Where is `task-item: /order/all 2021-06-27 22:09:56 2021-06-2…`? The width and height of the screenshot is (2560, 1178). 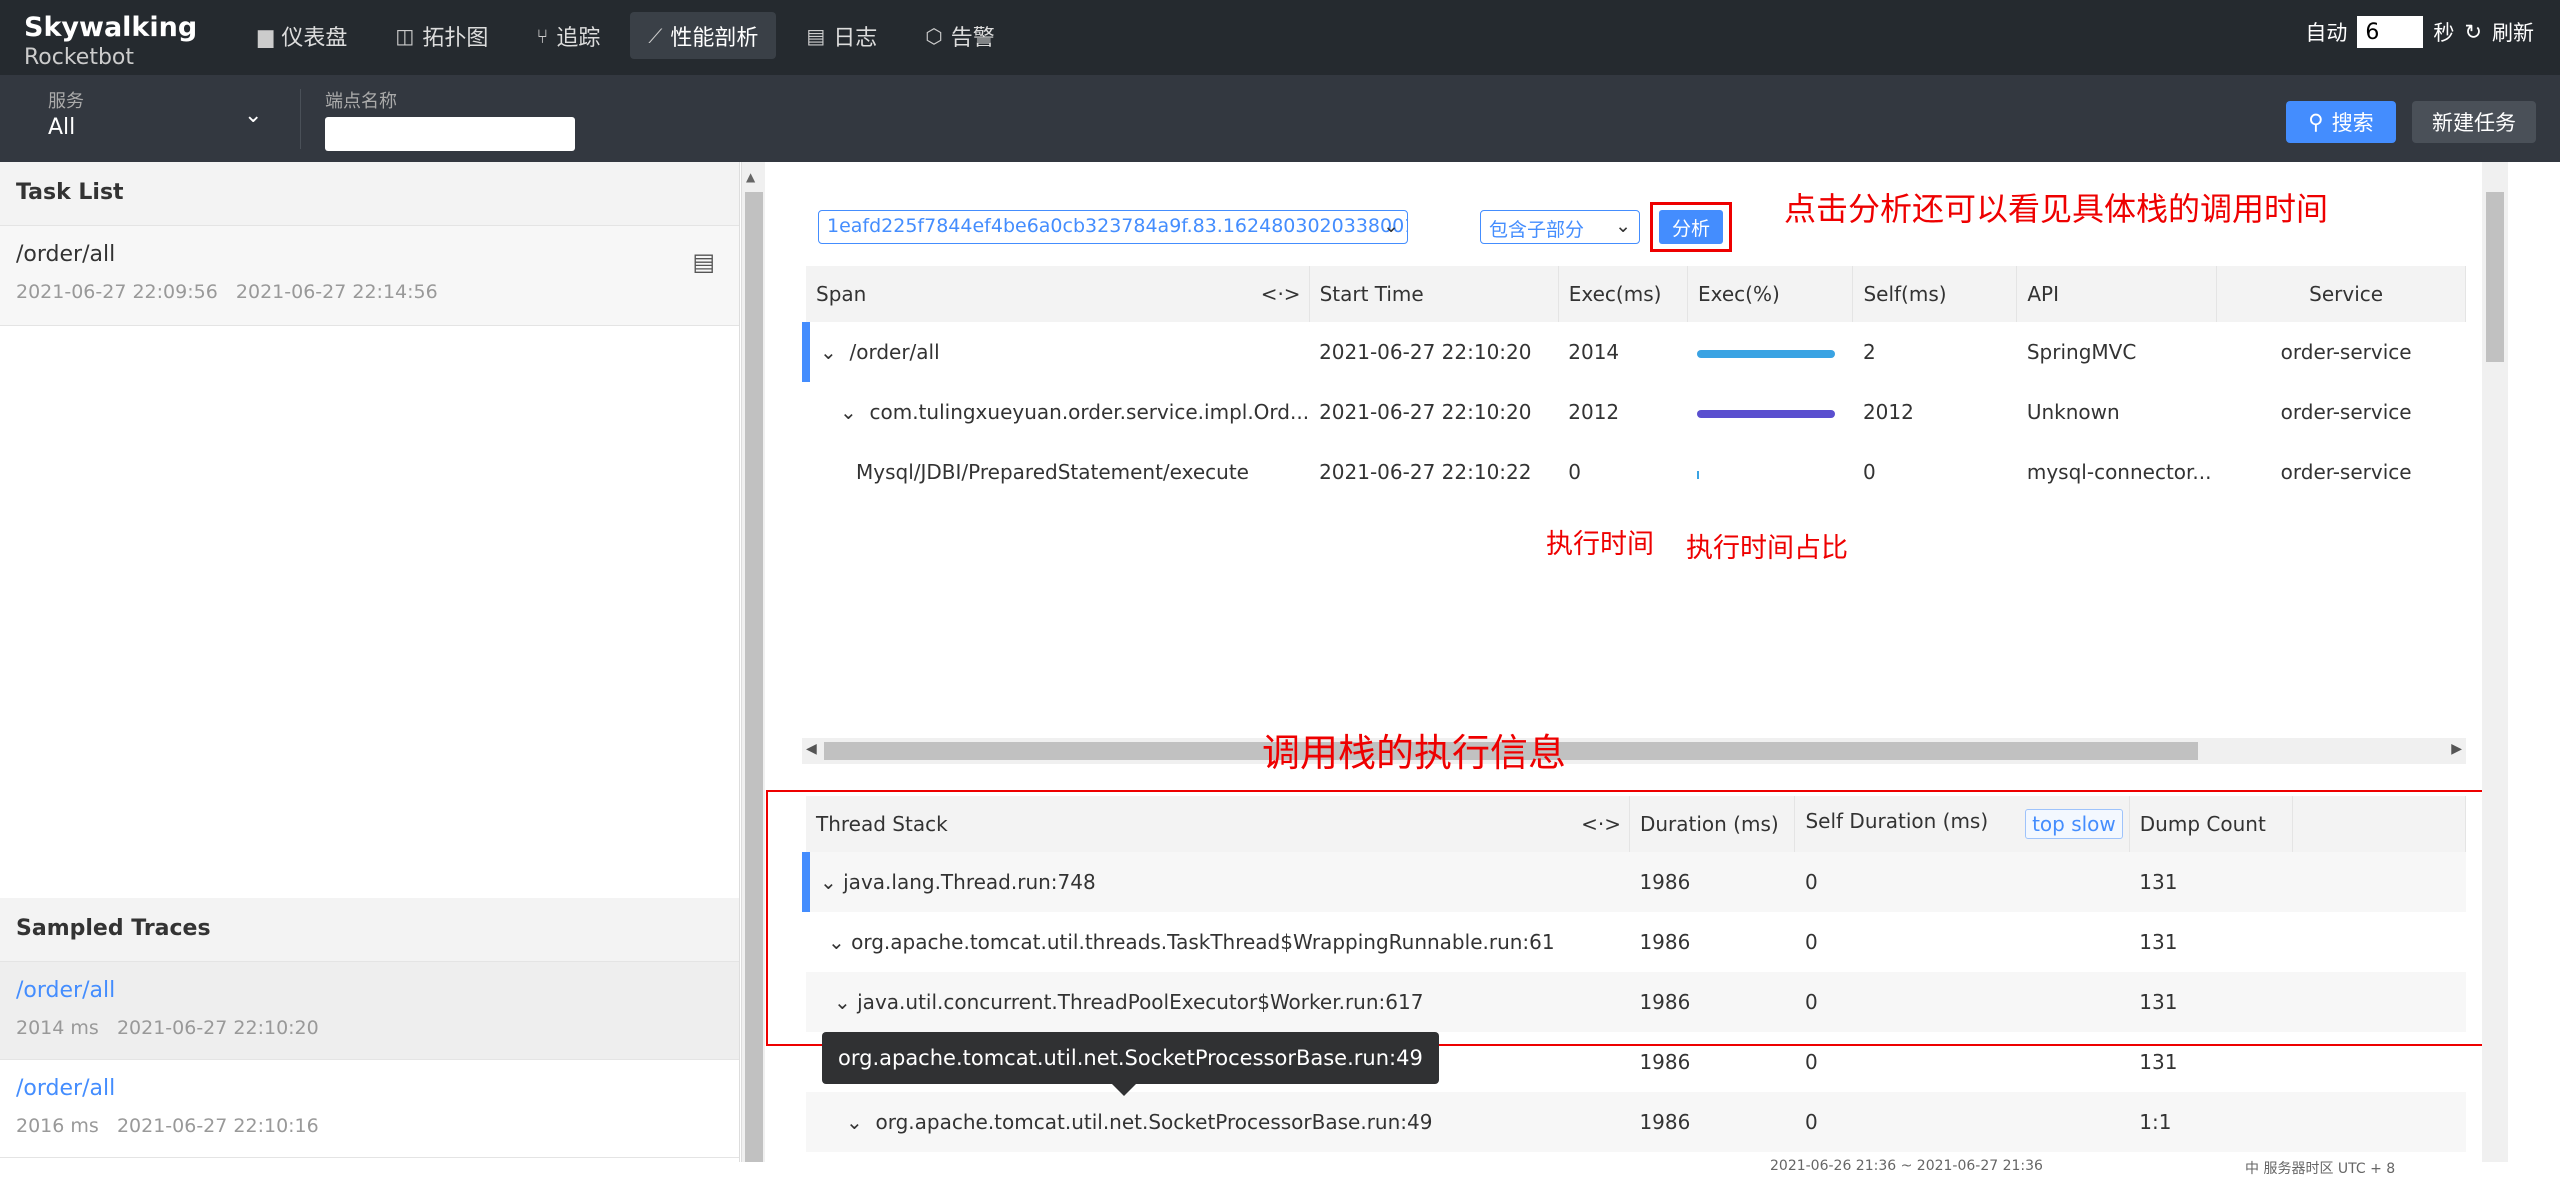 task-item: /order/all 2021-06-27 22:09:56 2021-06-2… is located at coordinates (369, 276).